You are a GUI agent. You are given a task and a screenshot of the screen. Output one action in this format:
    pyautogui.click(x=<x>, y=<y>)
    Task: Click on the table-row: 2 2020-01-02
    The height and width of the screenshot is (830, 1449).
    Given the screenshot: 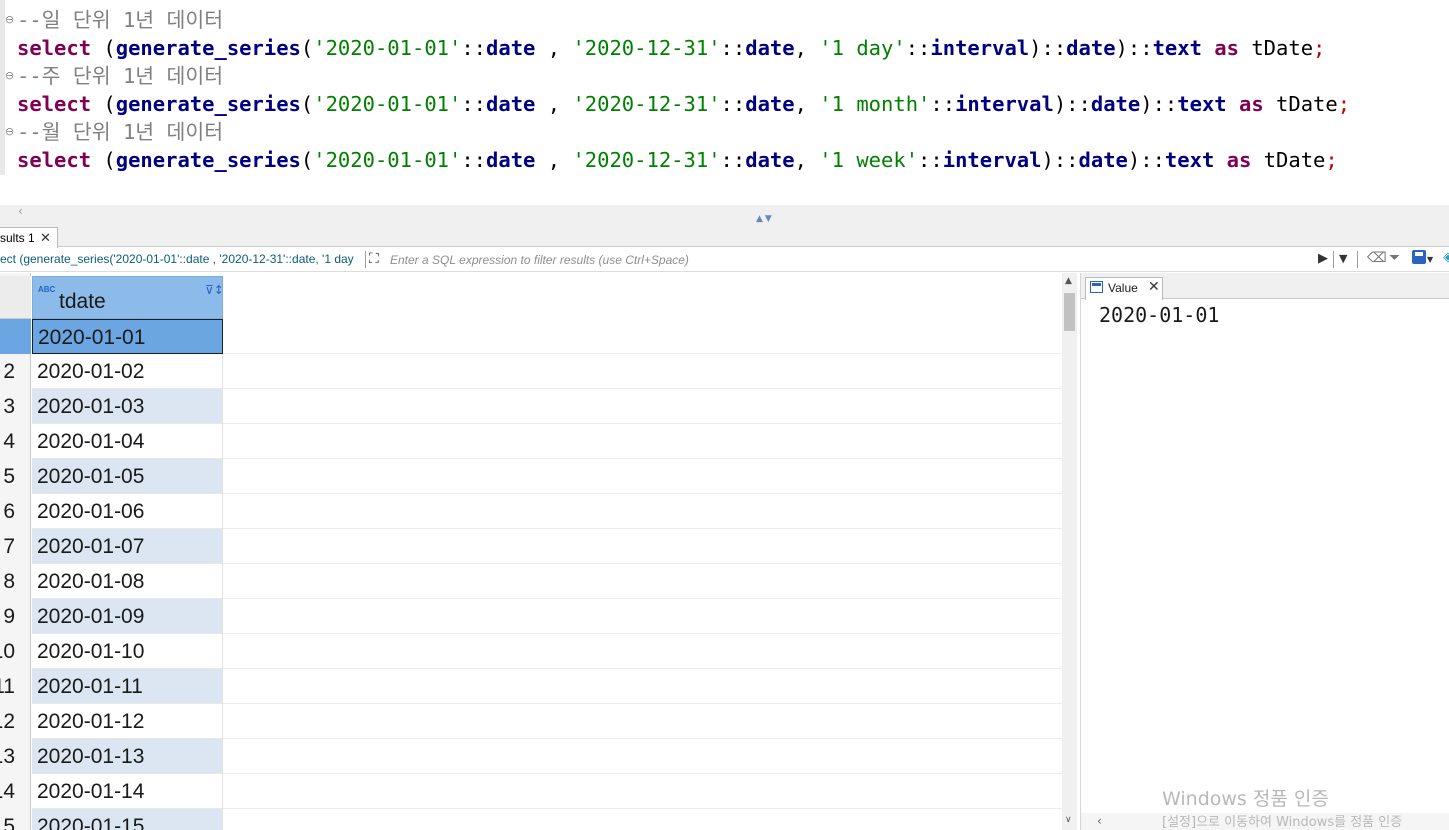 What is the action you would take?
    pyautogui.click(x=531, y=371)
    